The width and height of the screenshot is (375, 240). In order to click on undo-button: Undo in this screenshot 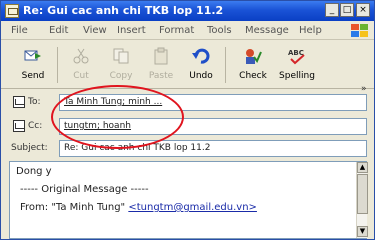, I will do `click(201, 65)`.